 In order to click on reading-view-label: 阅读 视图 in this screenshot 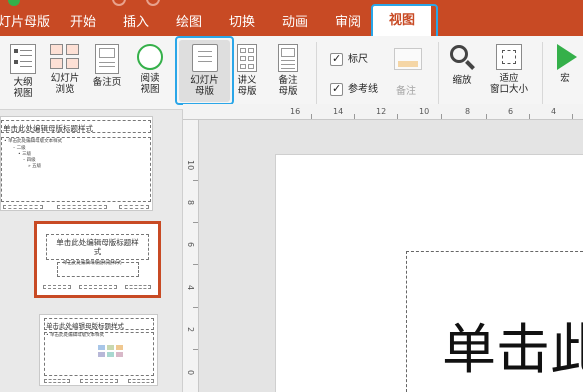, I will do `click(150, 84)`.